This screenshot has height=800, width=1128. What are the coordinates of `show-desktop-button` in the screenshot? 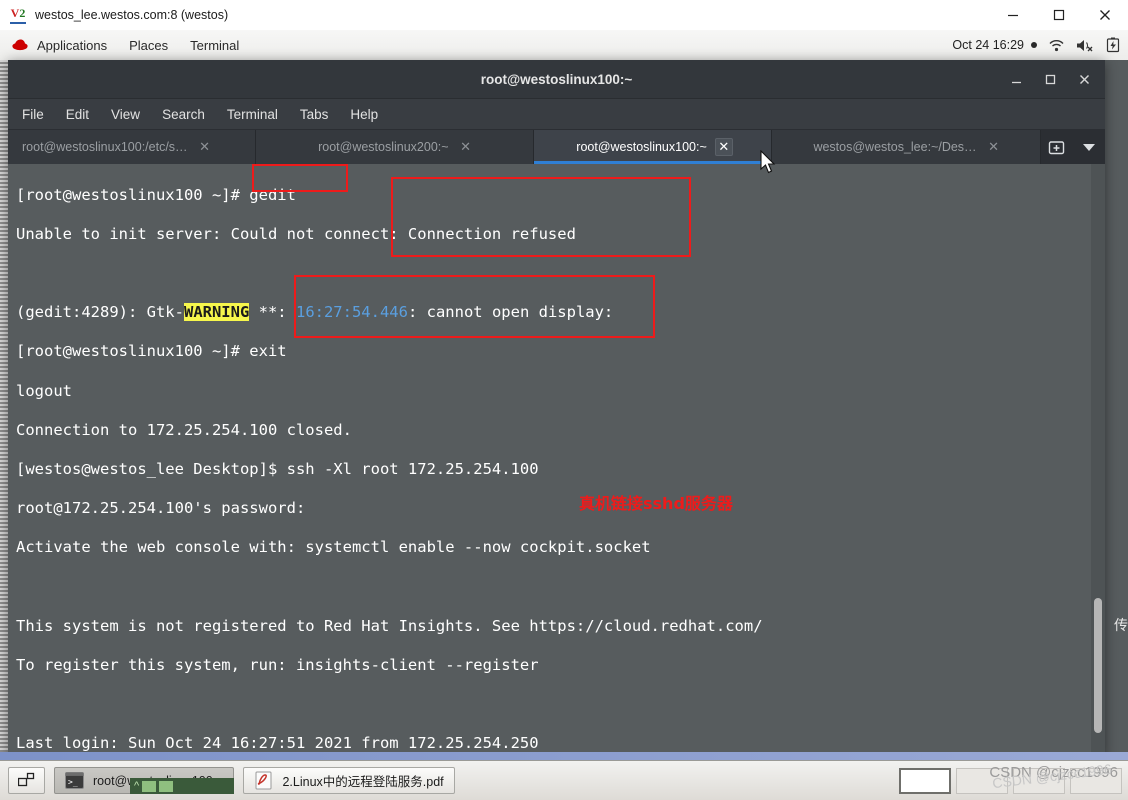 It's located at (26, 780).